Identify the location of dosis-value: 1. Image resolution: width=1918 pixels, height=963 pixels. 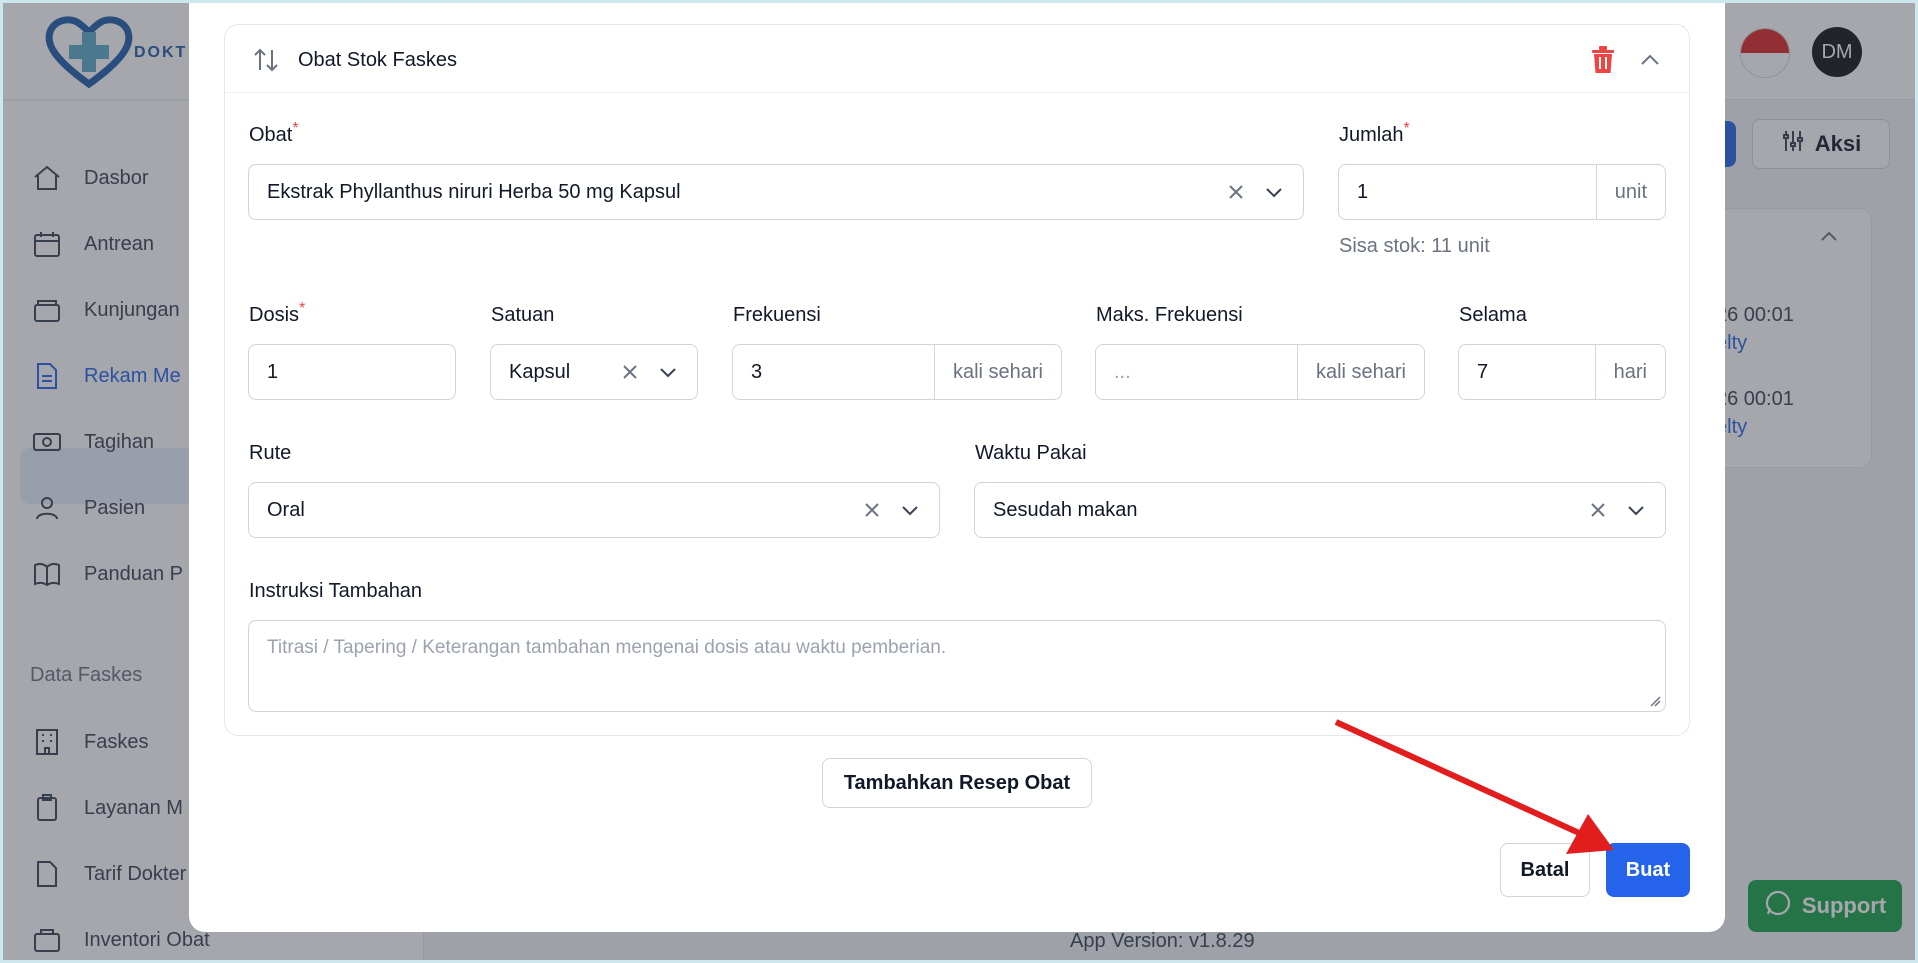
(352, 372).